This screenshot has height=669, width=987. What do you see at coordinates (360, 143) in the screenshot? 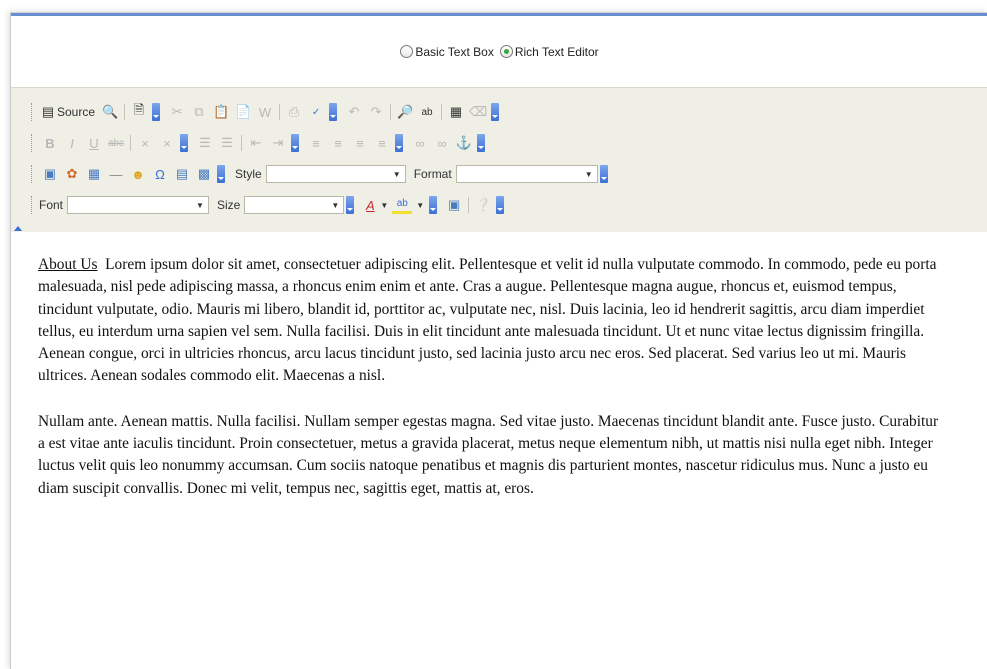
I see `align-right-icon: ≡` at bounding box center [360, 143].